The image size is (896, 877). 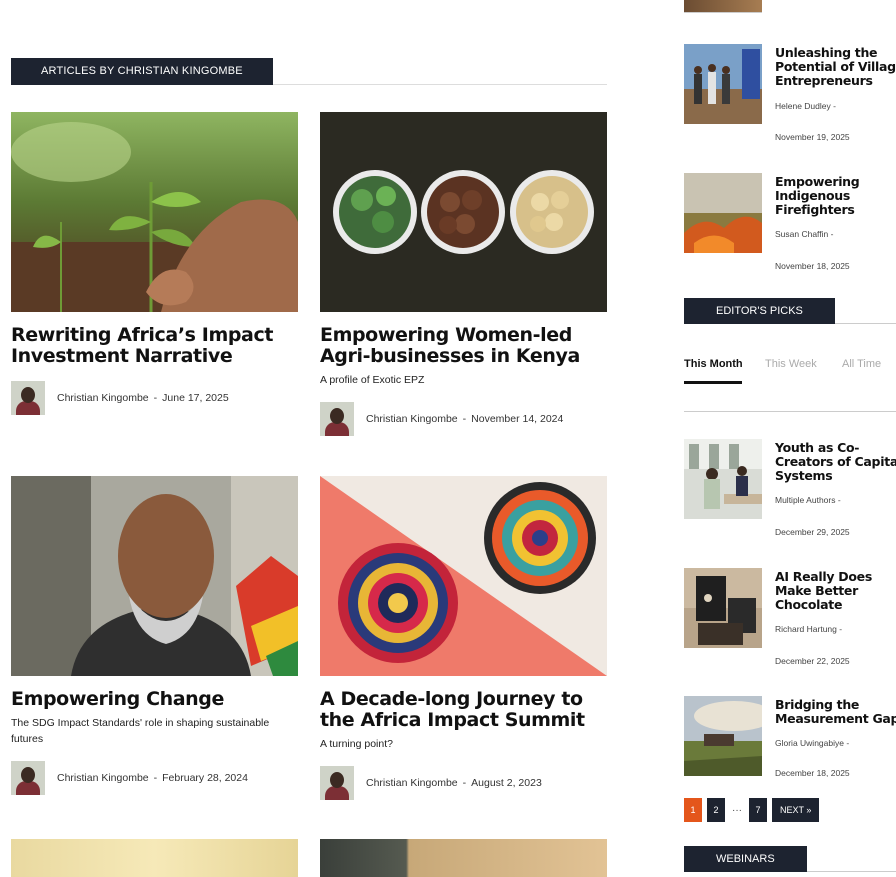 I want to click on sidebar-article-date: December 22, 2025, so click(x=812, y=661).